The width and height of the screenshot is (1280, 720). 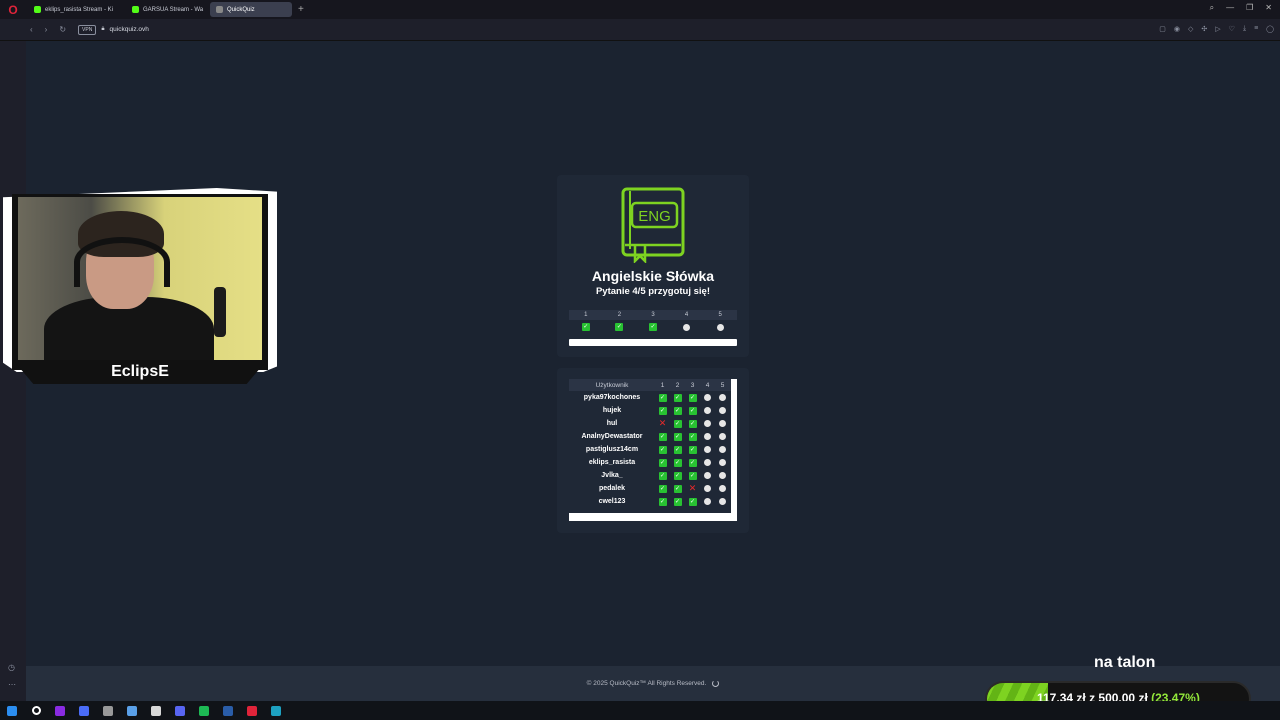 I want to click on question-status-cell, so click(x=720, y=327).